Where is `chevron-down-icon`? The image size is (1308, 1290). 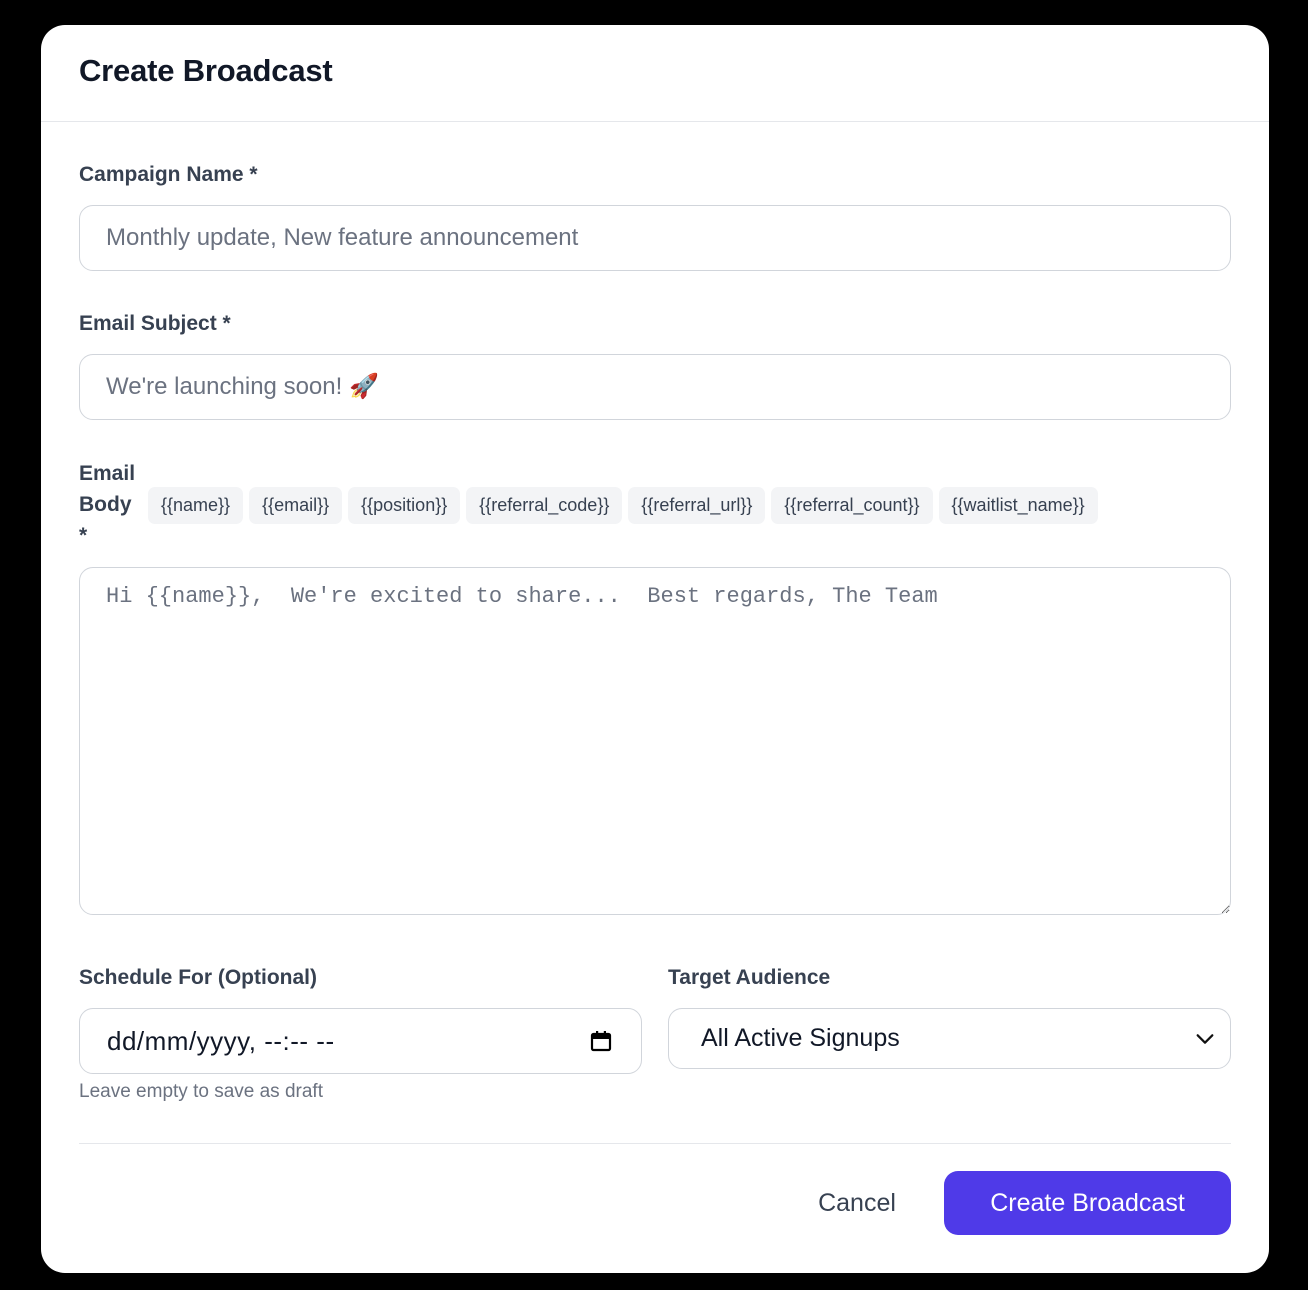 chevron-down-icon is located at coordinates (1205, 1039).